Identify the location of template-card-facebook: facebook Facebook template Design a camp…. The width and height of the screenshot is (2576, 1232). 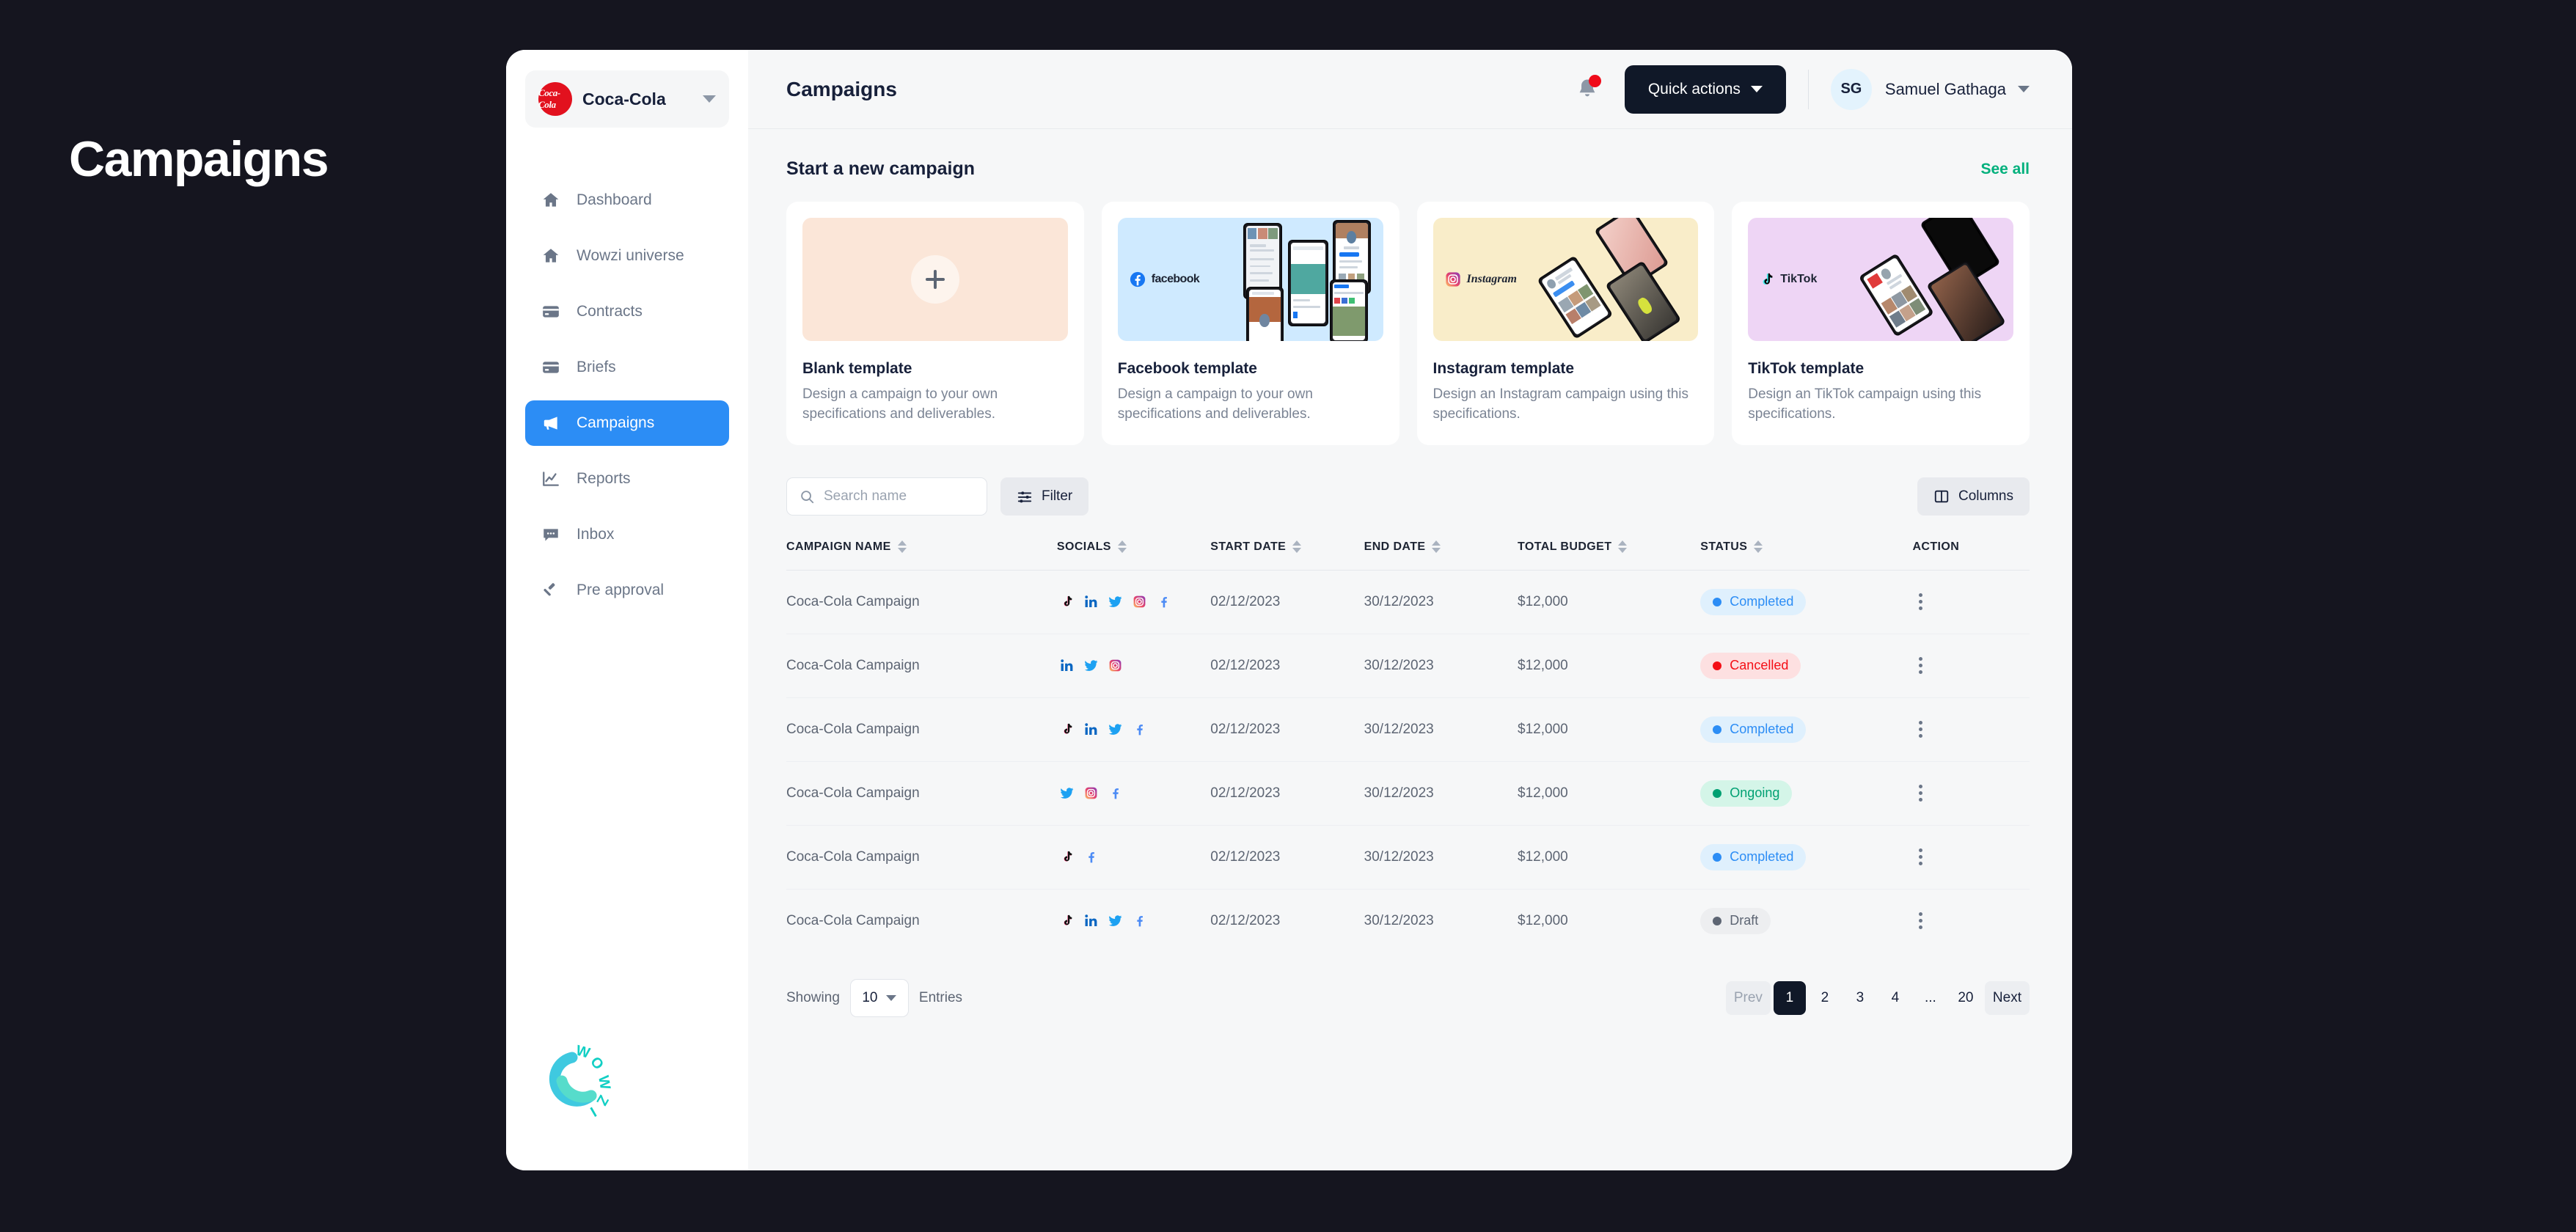
(1250, 323).